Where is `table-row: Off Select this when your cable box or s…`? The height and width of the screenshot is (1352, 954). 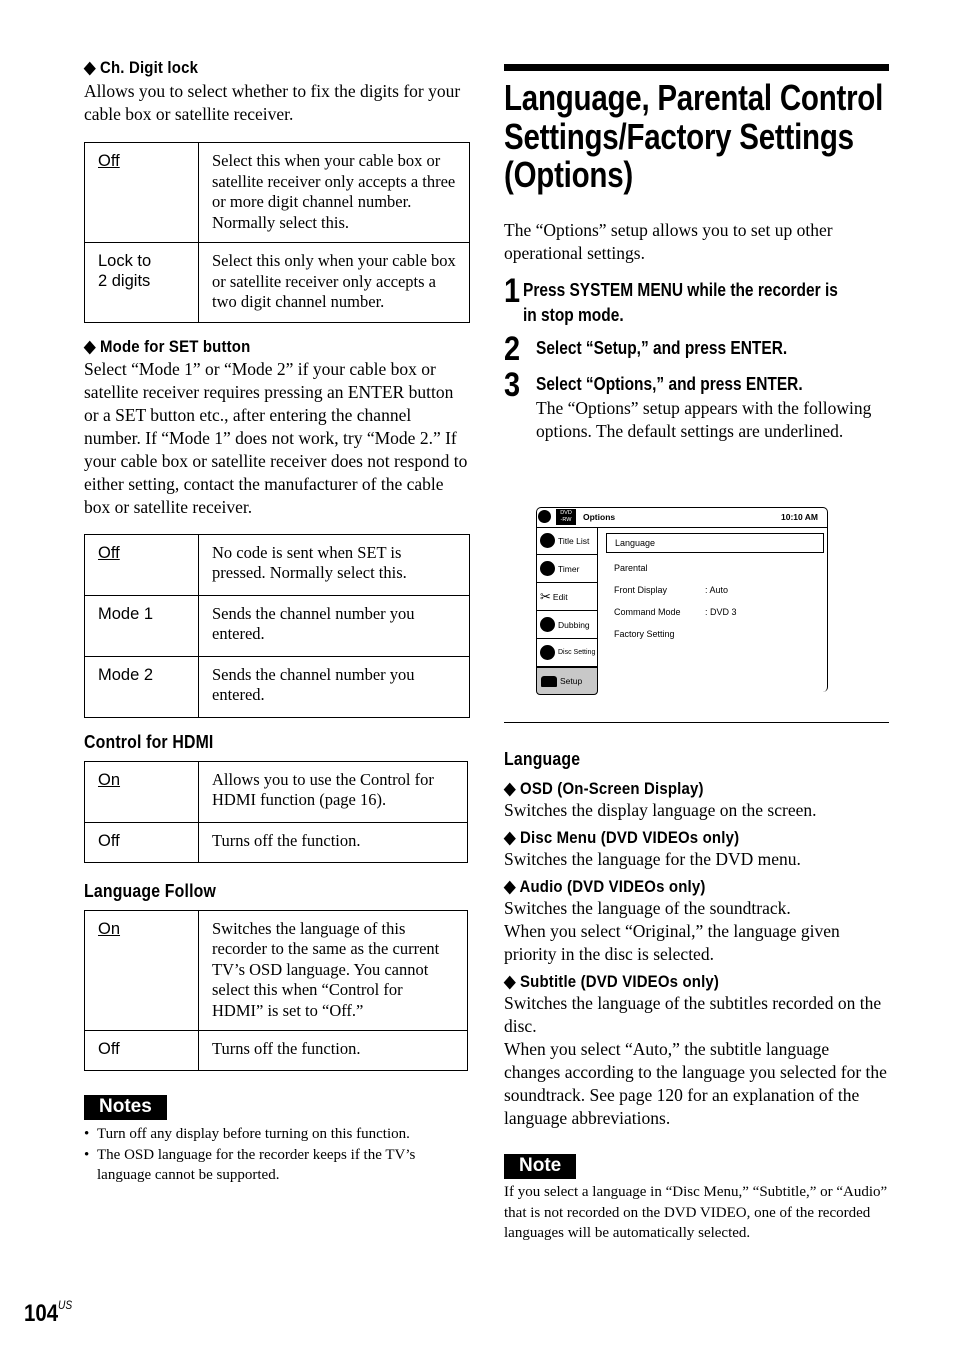 table-row: Off Select this when your cable box or s… is located at coordinates (277, 192).